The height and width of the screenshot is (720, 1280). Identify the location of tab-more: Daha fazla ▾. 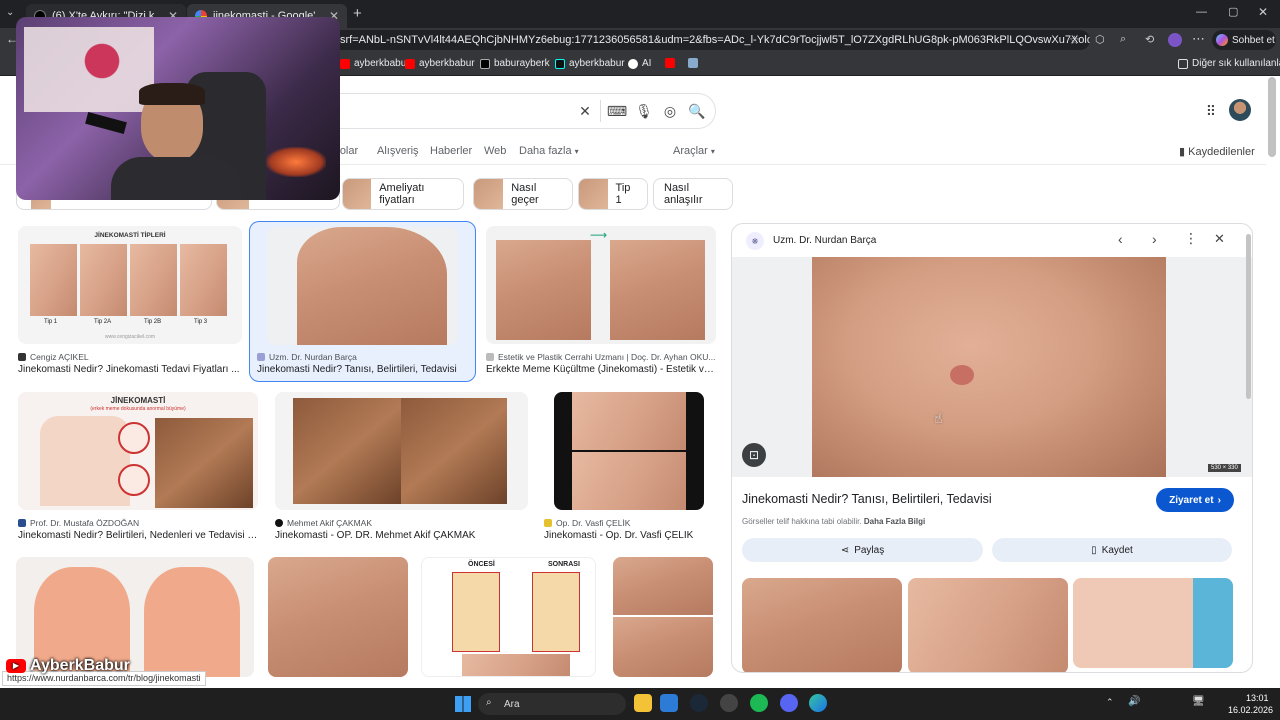
(549, 151).